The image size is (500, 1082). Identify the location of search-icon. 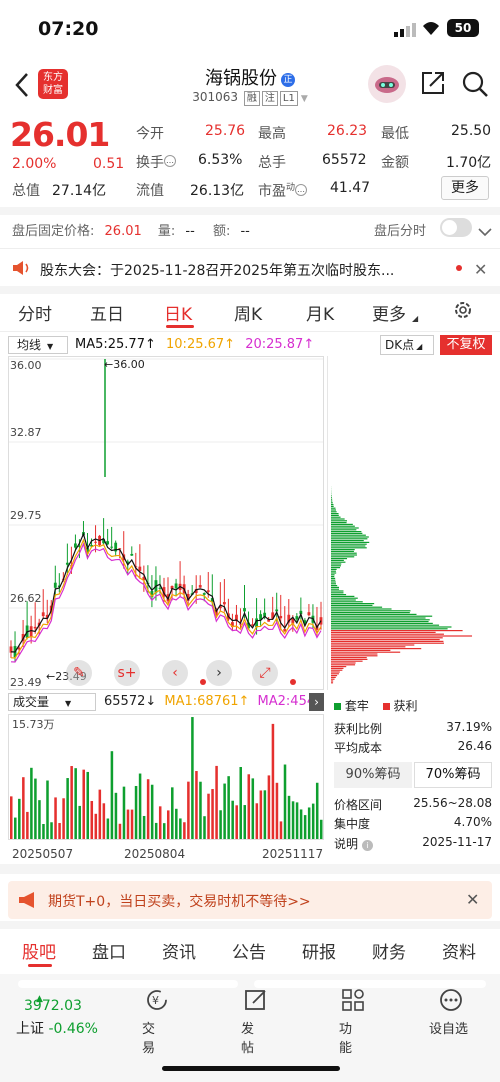
(475, 86).